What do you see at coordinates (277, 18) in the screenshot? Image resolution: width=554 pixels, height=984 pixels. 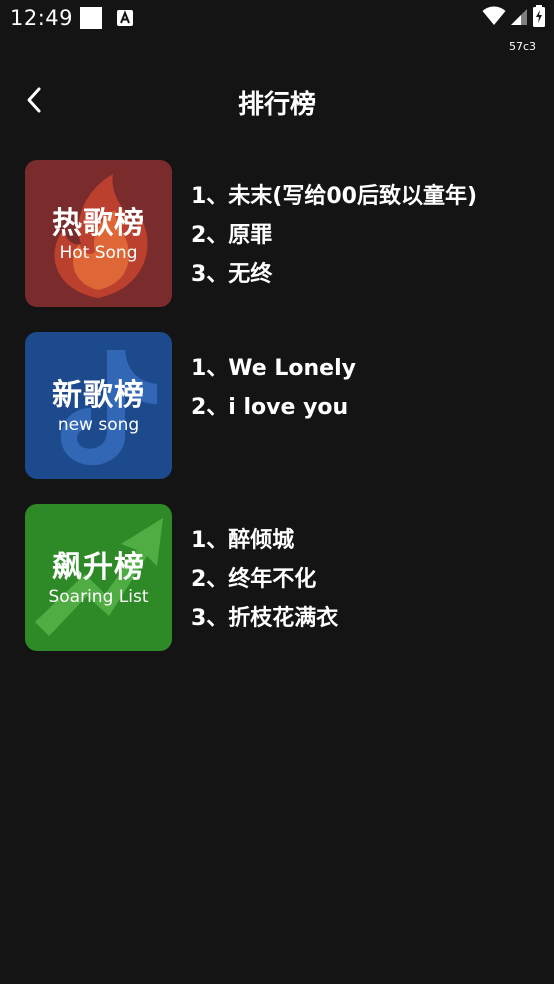 I see `status-bar: 12:49` at bounding box center [277, 18].